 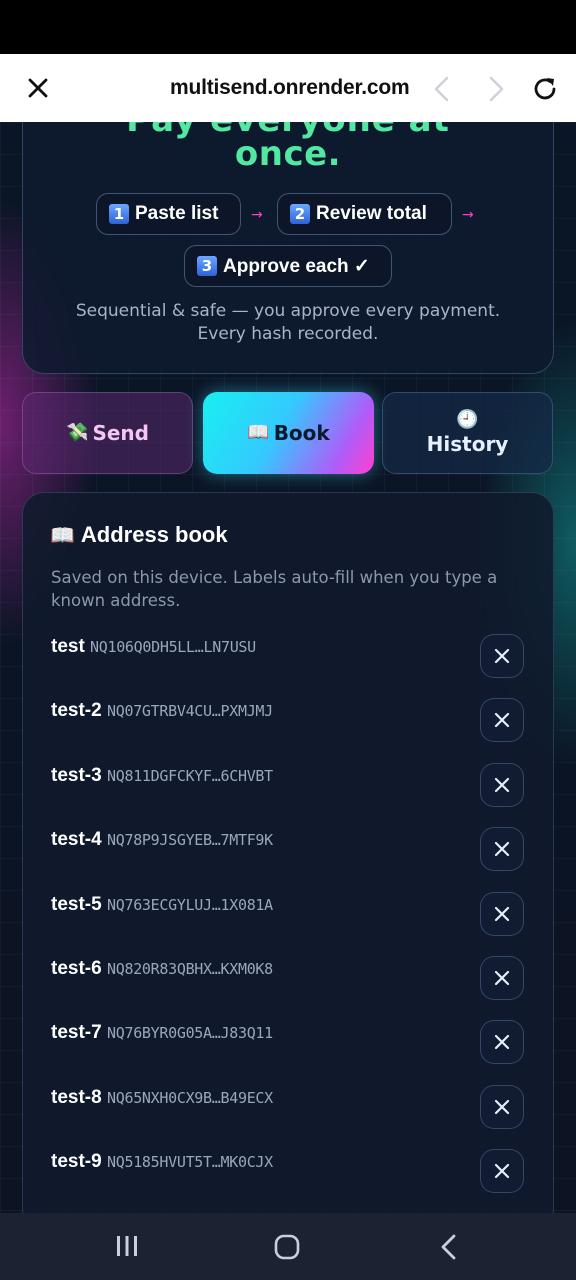 I want to click on address-label: test-7, so click(x=76, y=1033).